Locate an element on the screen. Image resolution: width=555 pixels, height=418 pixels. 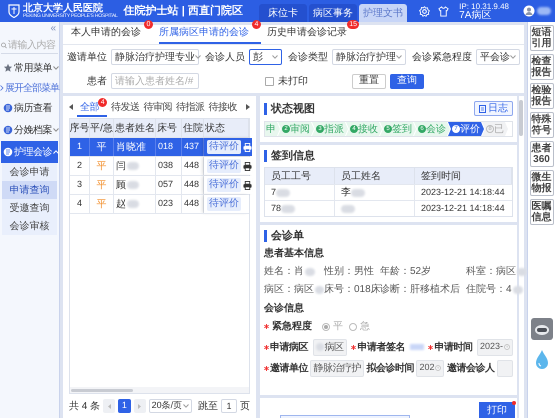
filter-tab: 待指派 is located at coordinates (190, 107).